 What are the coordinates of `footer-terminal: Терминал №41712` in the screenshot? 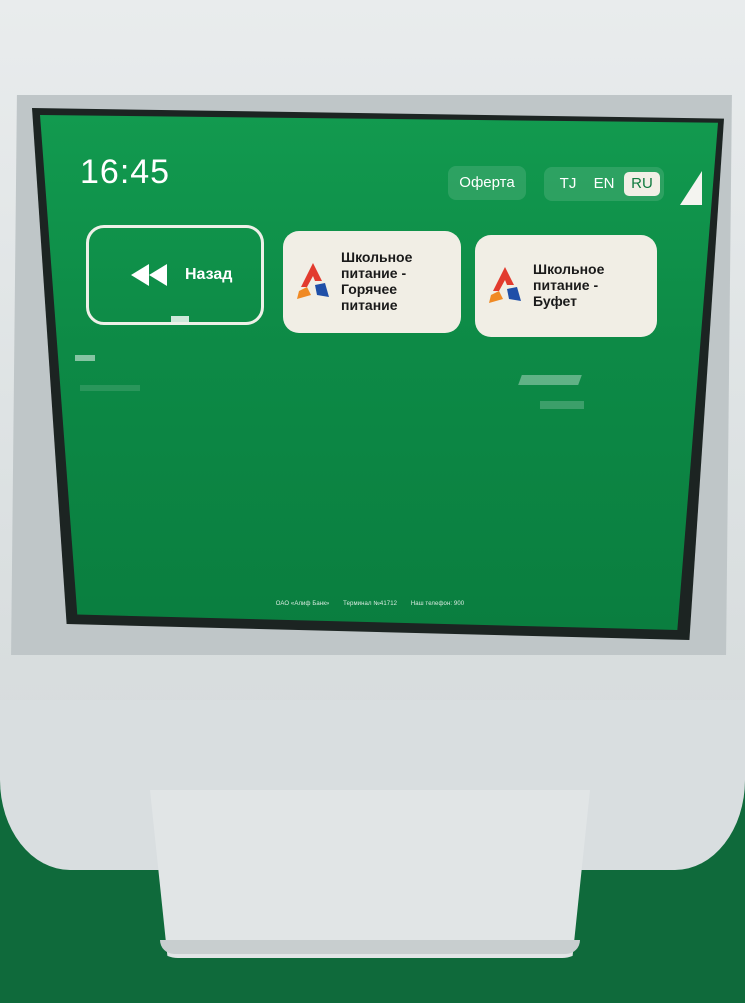 It's located at (370, 604).